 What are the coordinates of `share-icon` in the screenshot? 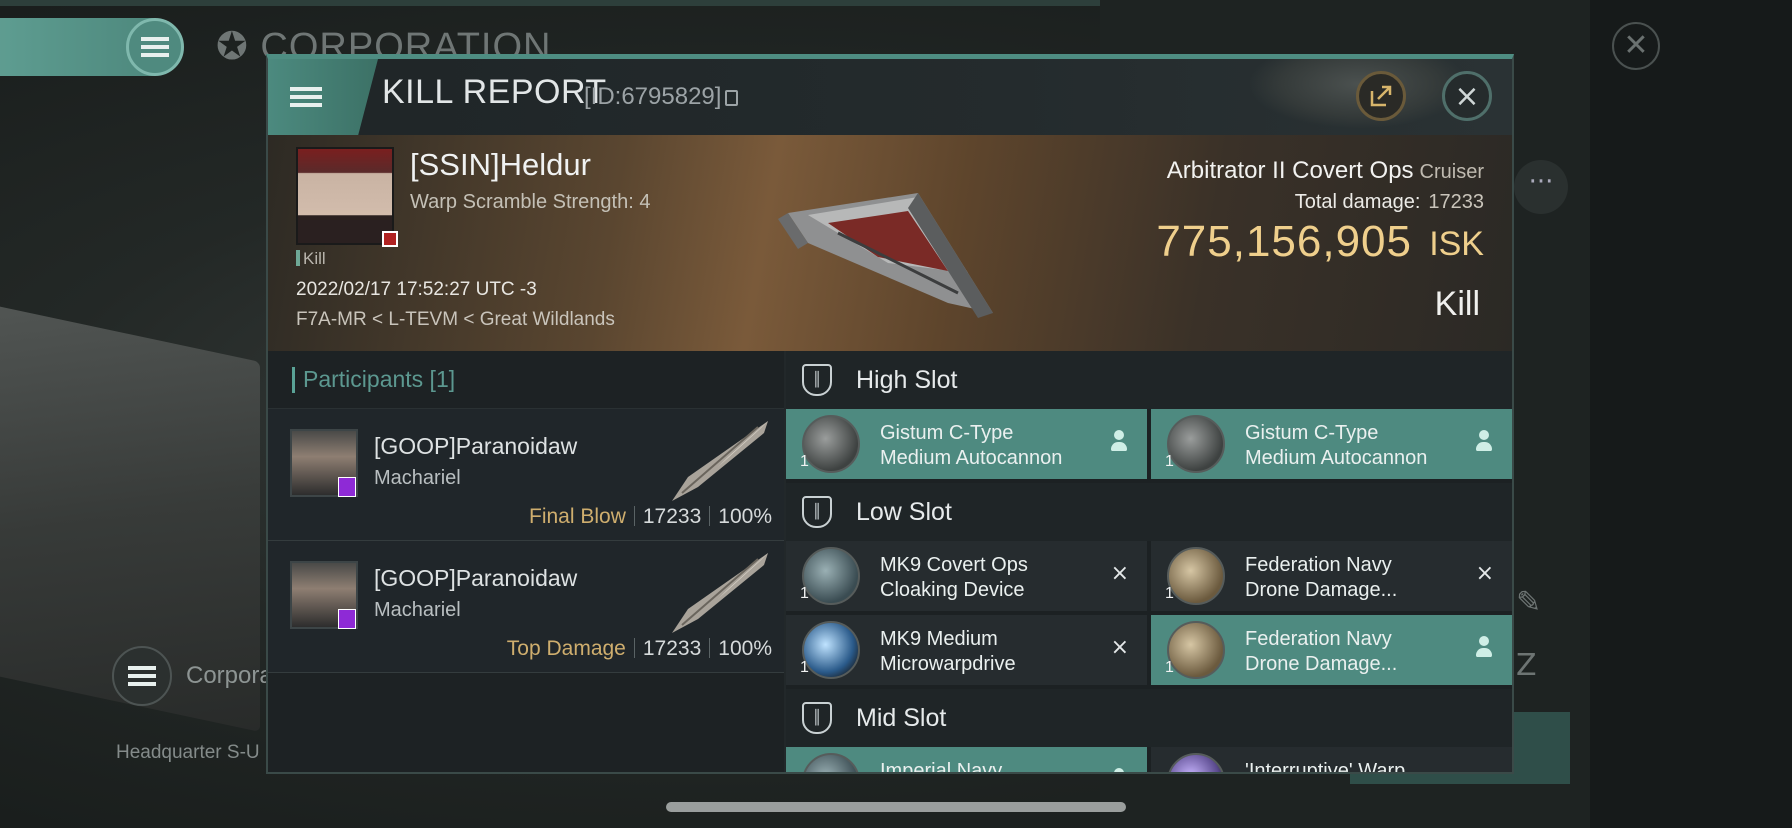 It's located at (1381, 96).